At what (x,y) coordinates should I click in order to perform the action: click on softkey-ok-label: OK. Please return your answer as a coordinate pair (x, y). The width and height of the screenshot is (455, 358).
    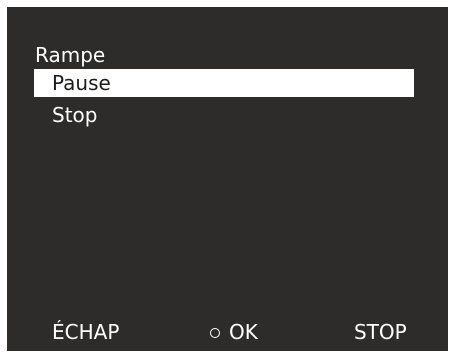
    Looking at the image, I should click on (243, 332).